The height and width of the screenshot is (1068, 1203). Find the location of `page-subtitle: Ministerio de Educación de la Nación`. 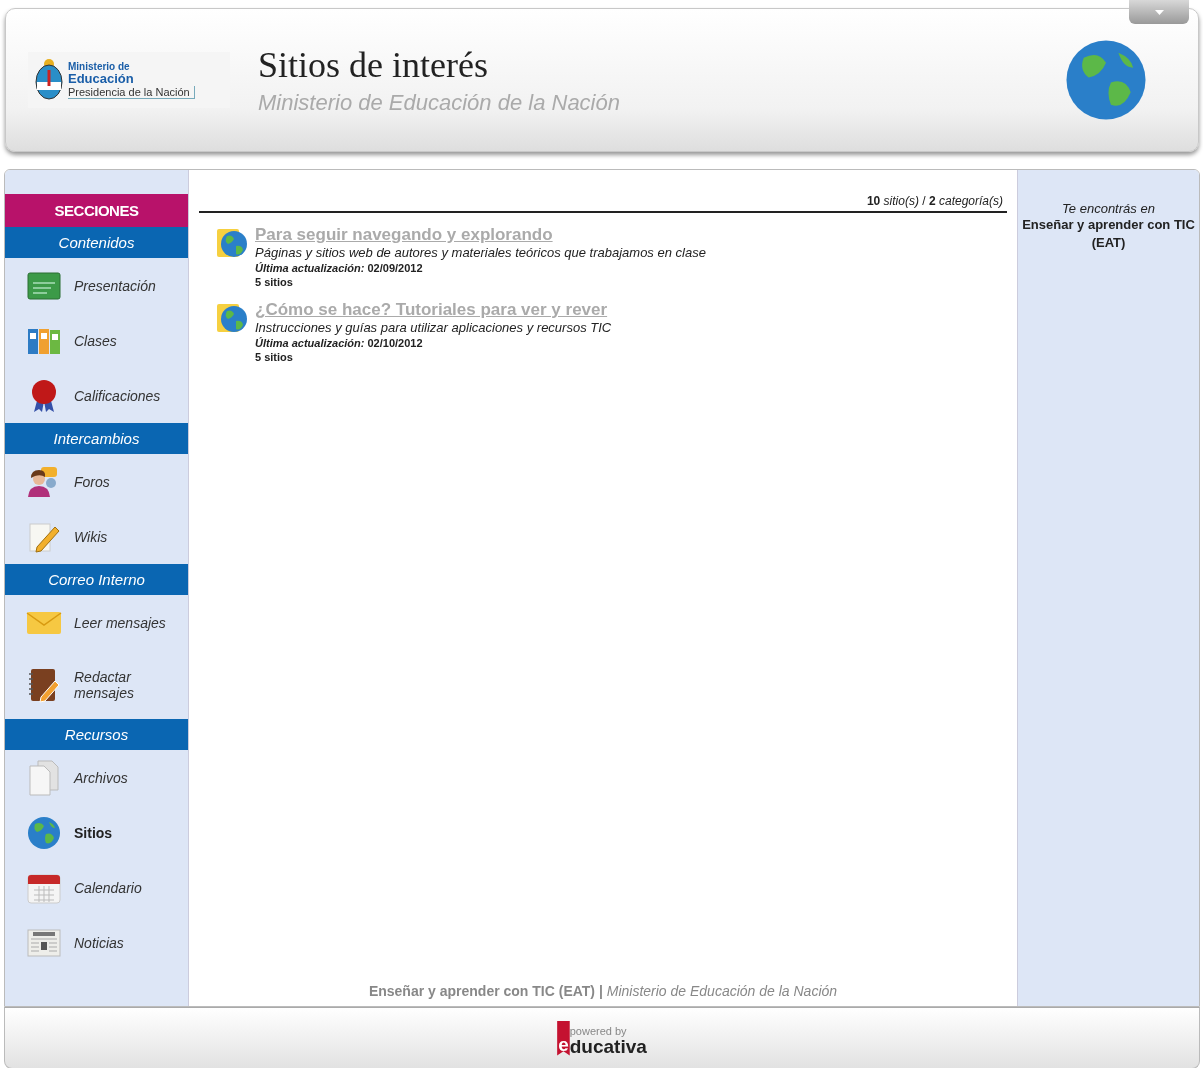

page-subtitle: Ministerio de Educación de la Nación is located at coordinates (439, 103).